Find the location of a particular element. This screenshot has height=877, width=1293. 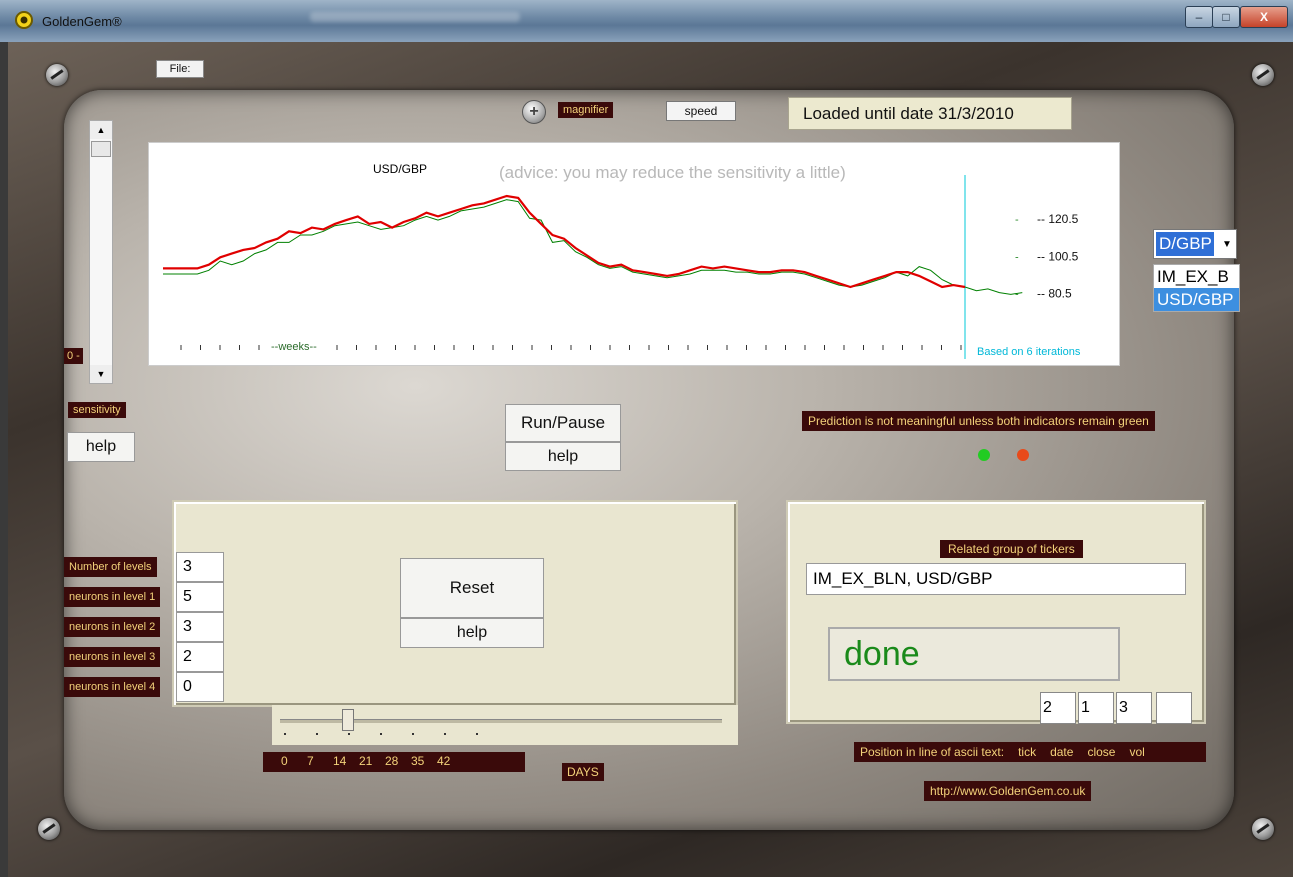

ticker-dropdown: D/GBP ▼ is located at coordinates (1195, 244).